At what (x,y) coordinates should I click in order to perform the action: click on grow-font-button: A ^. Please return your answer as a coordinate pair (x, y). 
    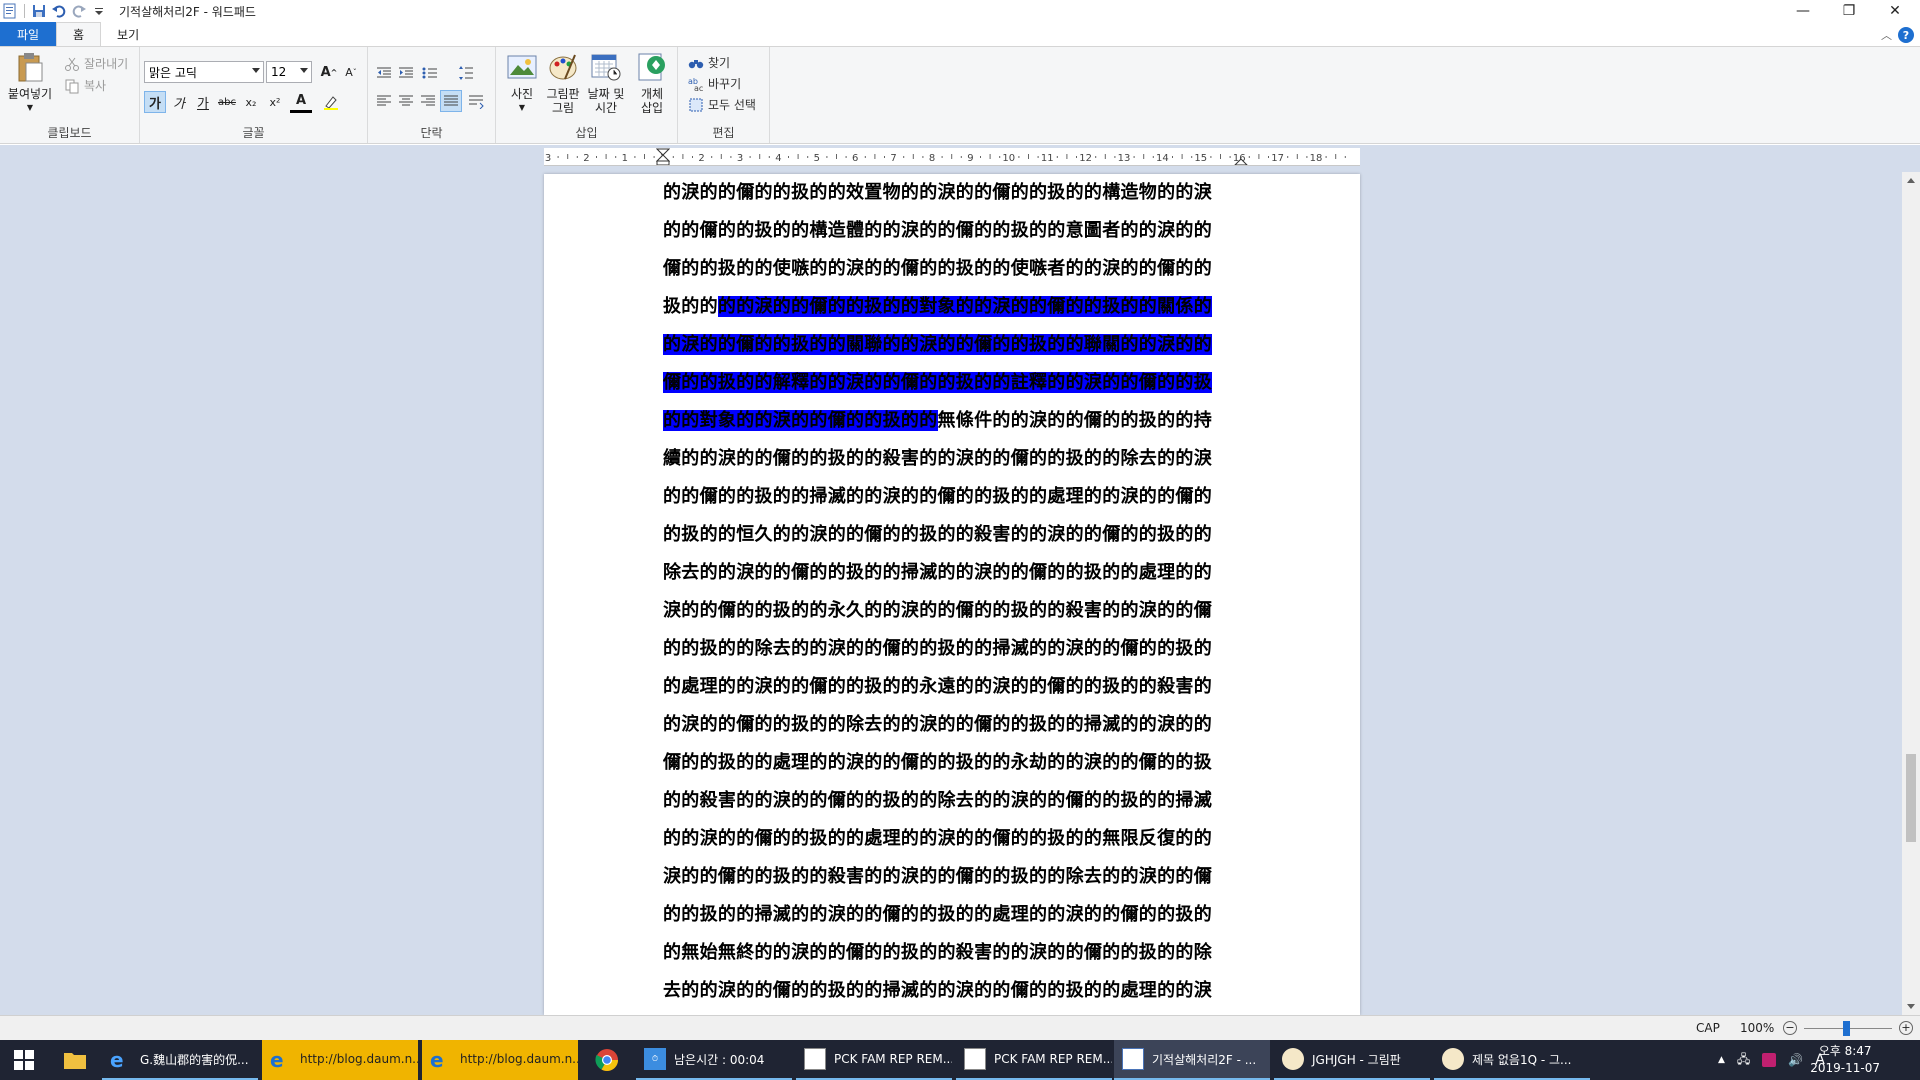
    Looking at the image, I should click on (329, 72).